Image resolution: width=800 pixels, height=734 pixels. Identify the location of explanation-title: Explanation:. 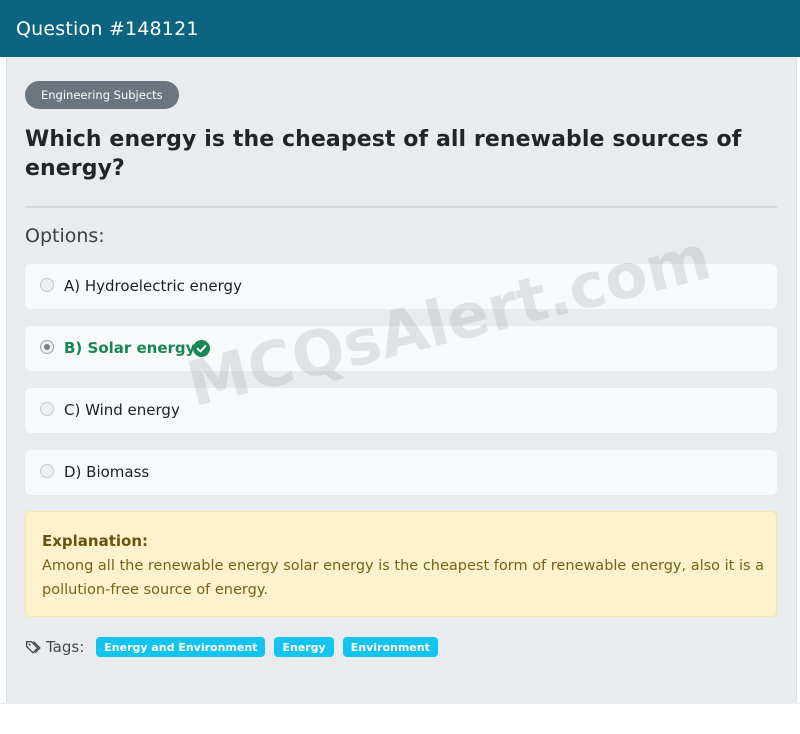
(95, 541).